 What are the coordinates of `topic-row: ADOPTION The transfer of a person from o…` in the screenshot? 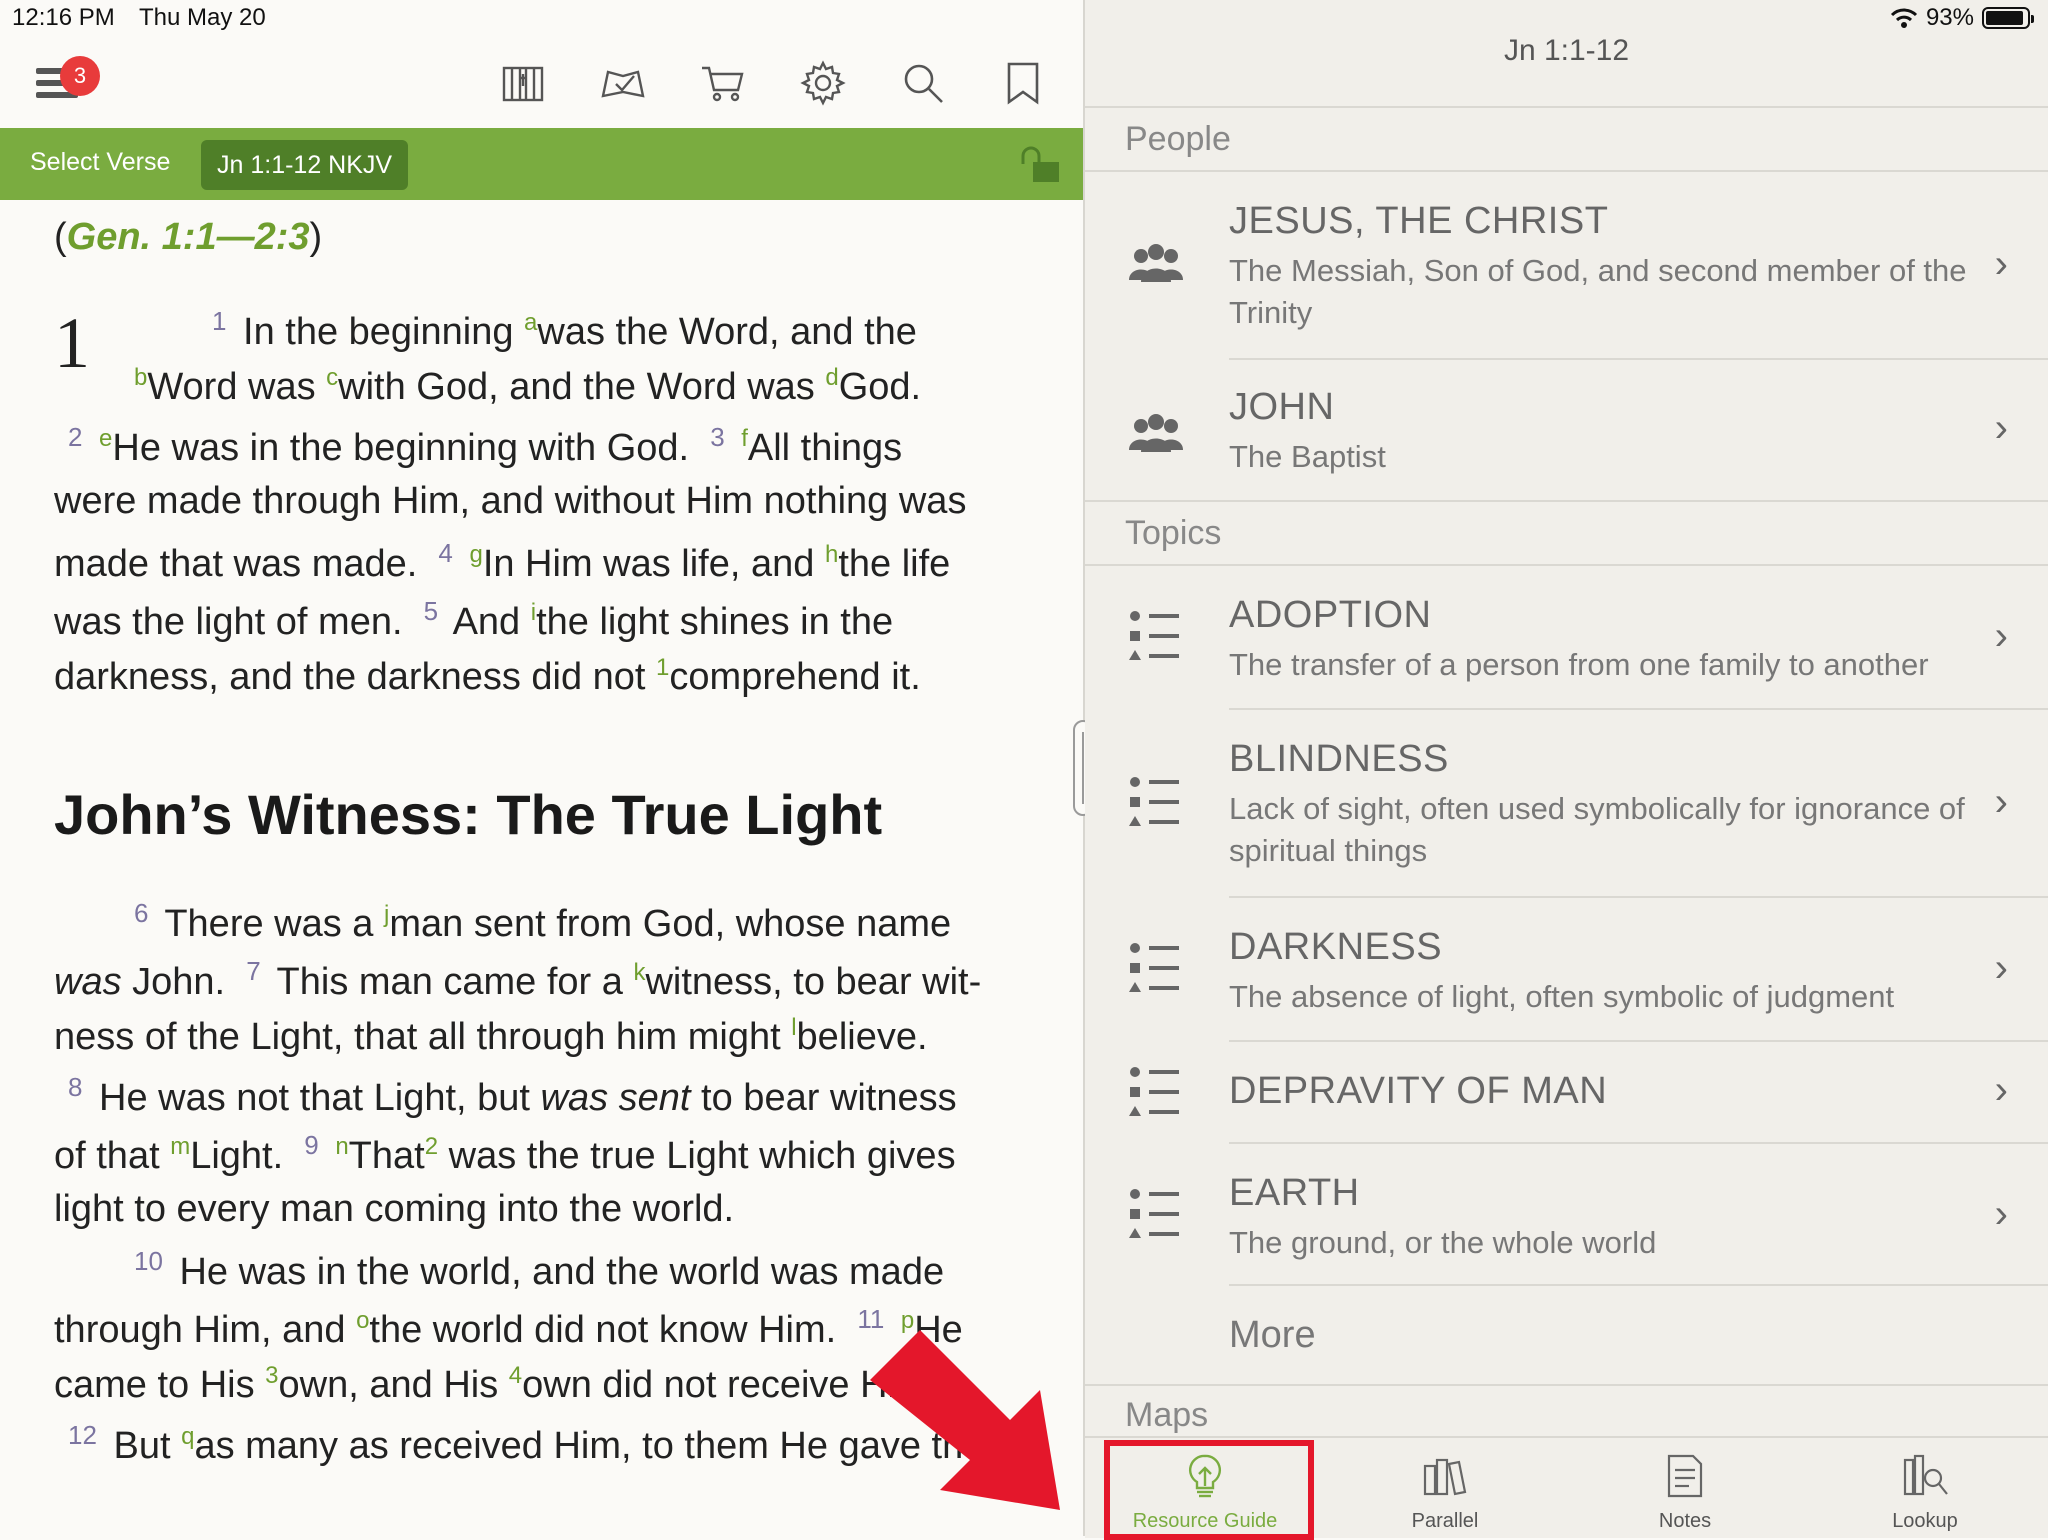 It's located at (1566, 637).